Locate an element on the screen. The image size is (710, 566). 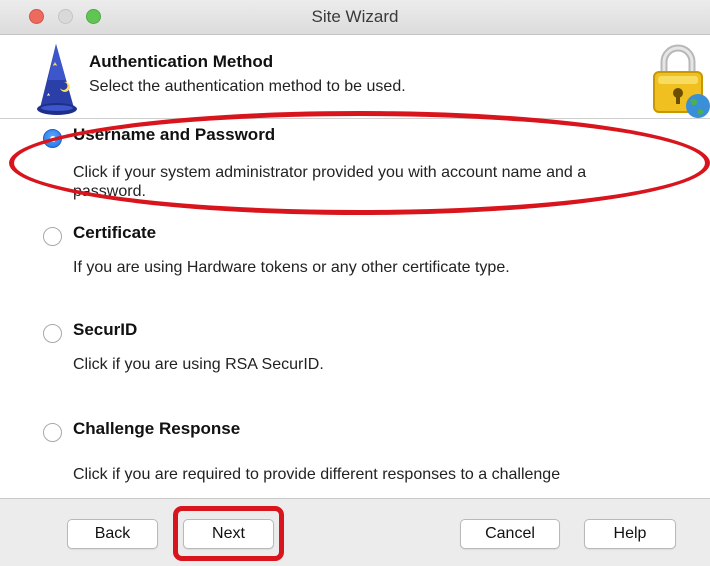
annotation-box-next is located at coordinates (228, 533).